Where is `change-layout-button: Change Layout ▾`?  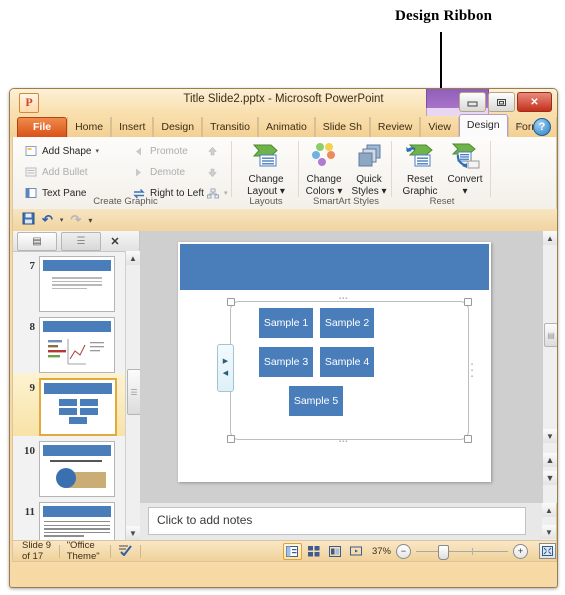 change-layout-button: Change Layout ▾ is located at coordinates (266, 169).